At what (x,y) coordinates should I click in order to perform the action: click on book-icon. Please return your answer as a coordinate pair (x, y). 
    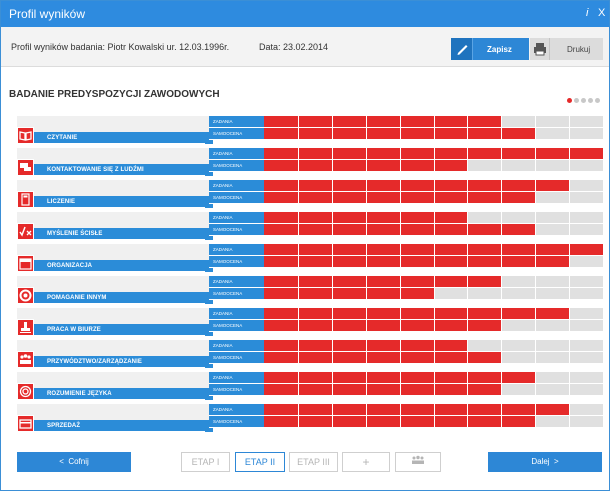
    Looking at the image, I should click on (25, 135).